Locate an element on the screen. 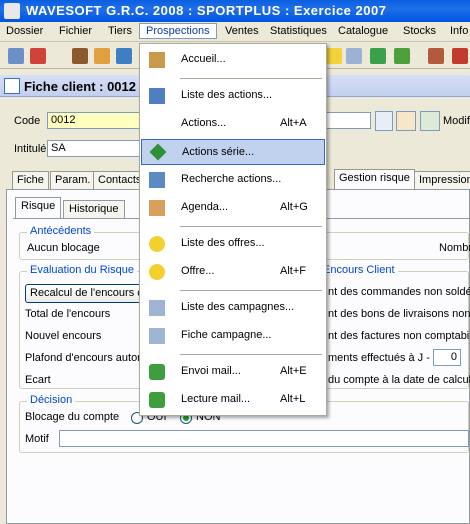  campaigns-list-icon is located at coordinates (157, 308).